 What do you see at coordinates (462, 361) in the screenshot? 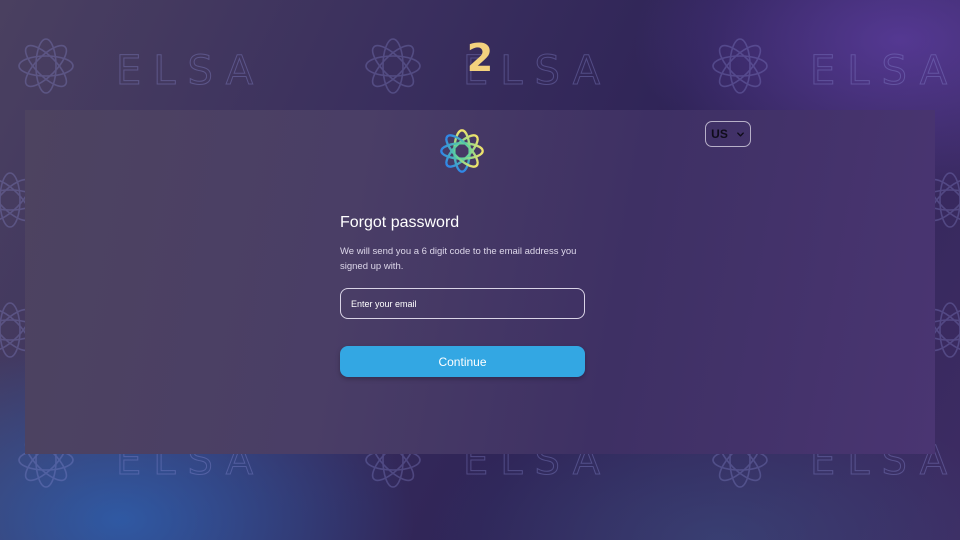
I see `continue-button: Continue` at bounding box center [462, 361].